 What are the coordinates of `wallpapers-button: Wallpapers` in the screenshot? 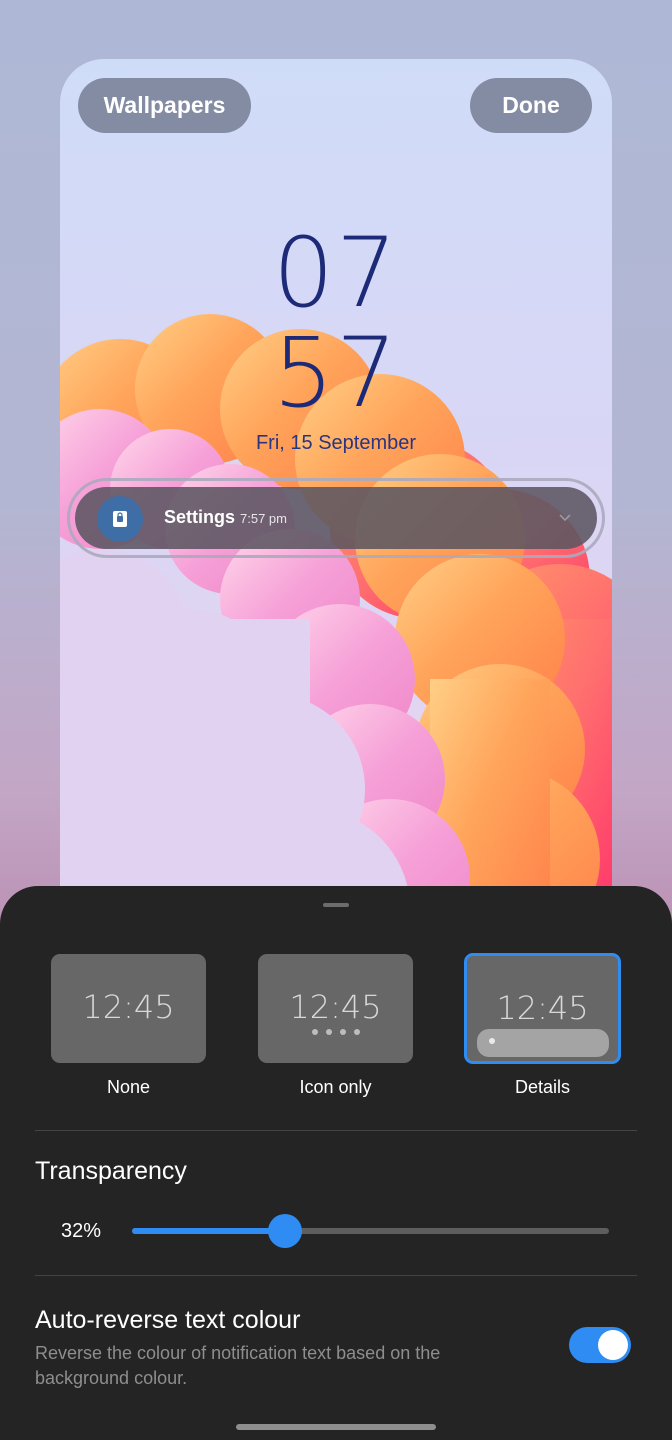 It's located at (164, 105).